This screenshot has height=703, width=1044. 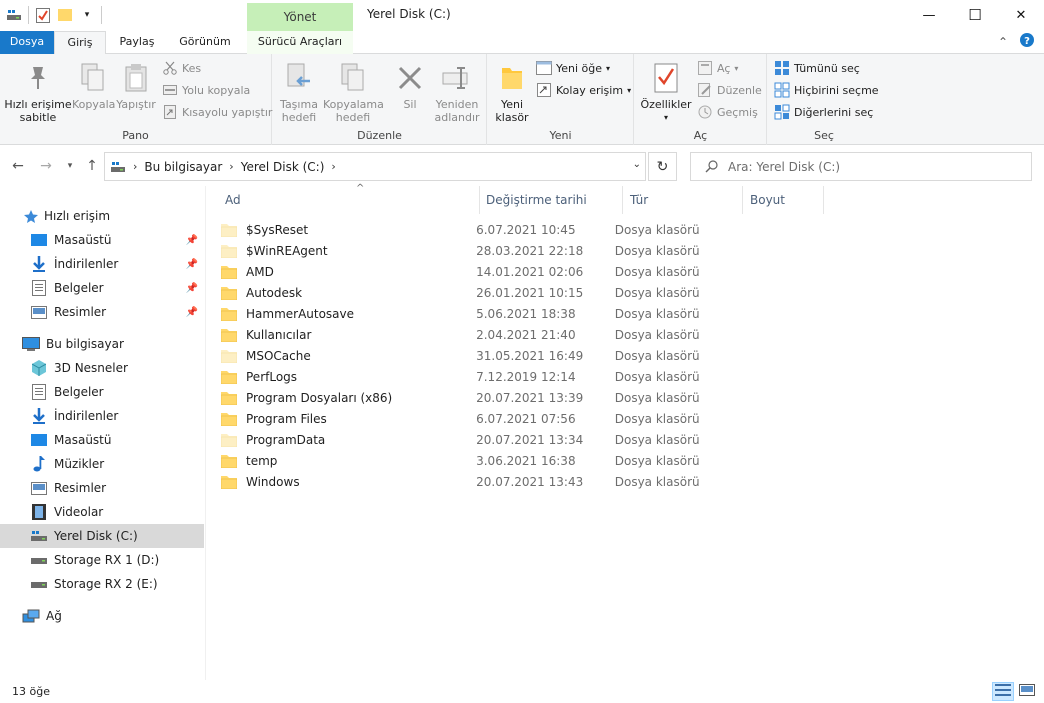 I want to click on nav-downloads: İndirilenler, so click(x=102, y=416).